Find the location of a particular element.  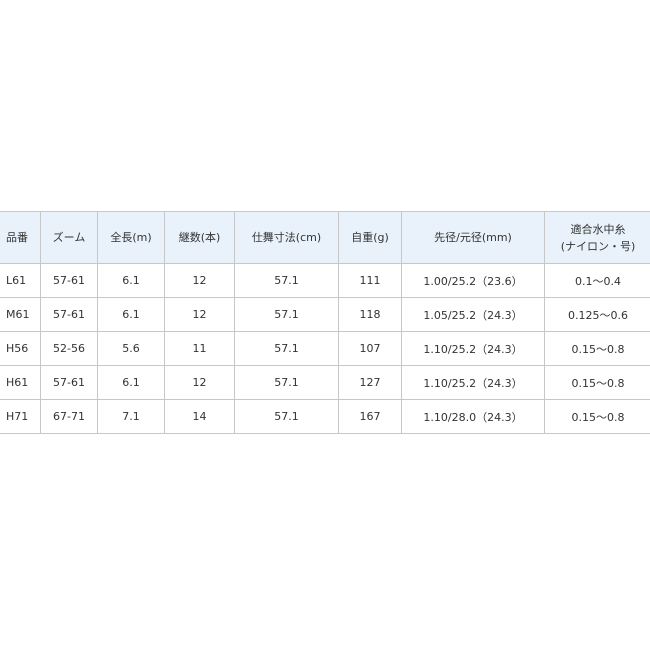

header-cell-zoom: ズーム is located at coordinates (69, 237).